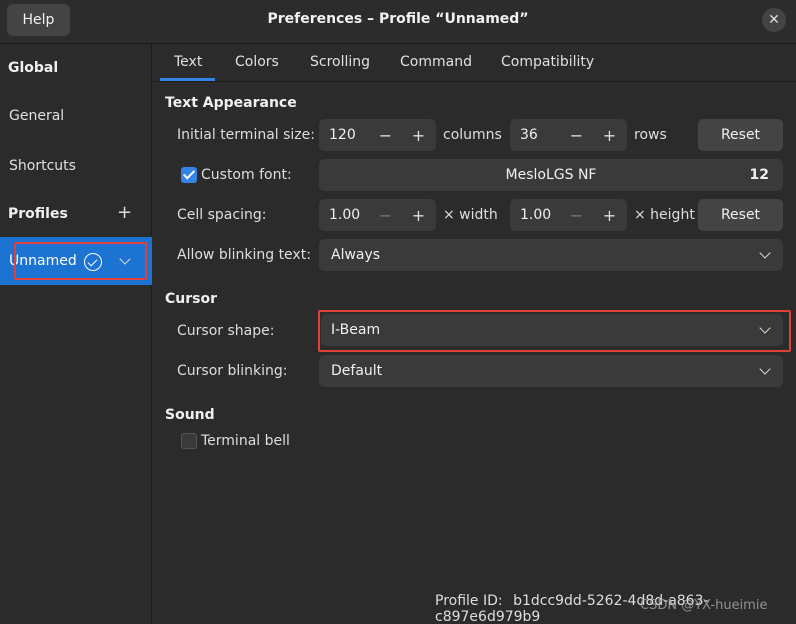 This screenshot has width=796, height=624. I want to click on close-button: ✕, so click(774, 20).